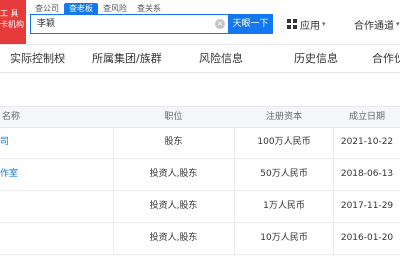 The width and height of the screenshot is (400, 260). Describe the element at coordinates (200, 117) in the screenshot. I see `table-header: 名称 职位 注册资本 成立日期` at that location.